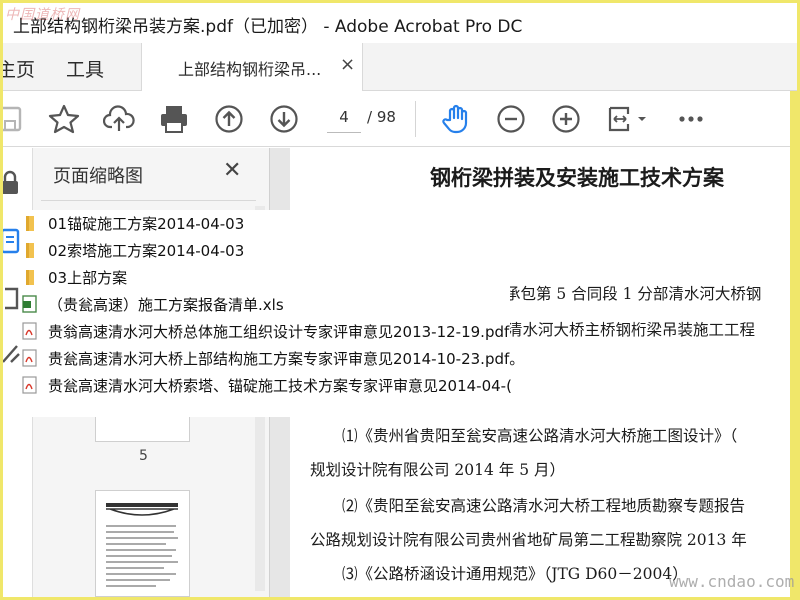 Image resolution: width=800 pixels, height=600 pixels. I want to click on right-edge, so click(793, 344).